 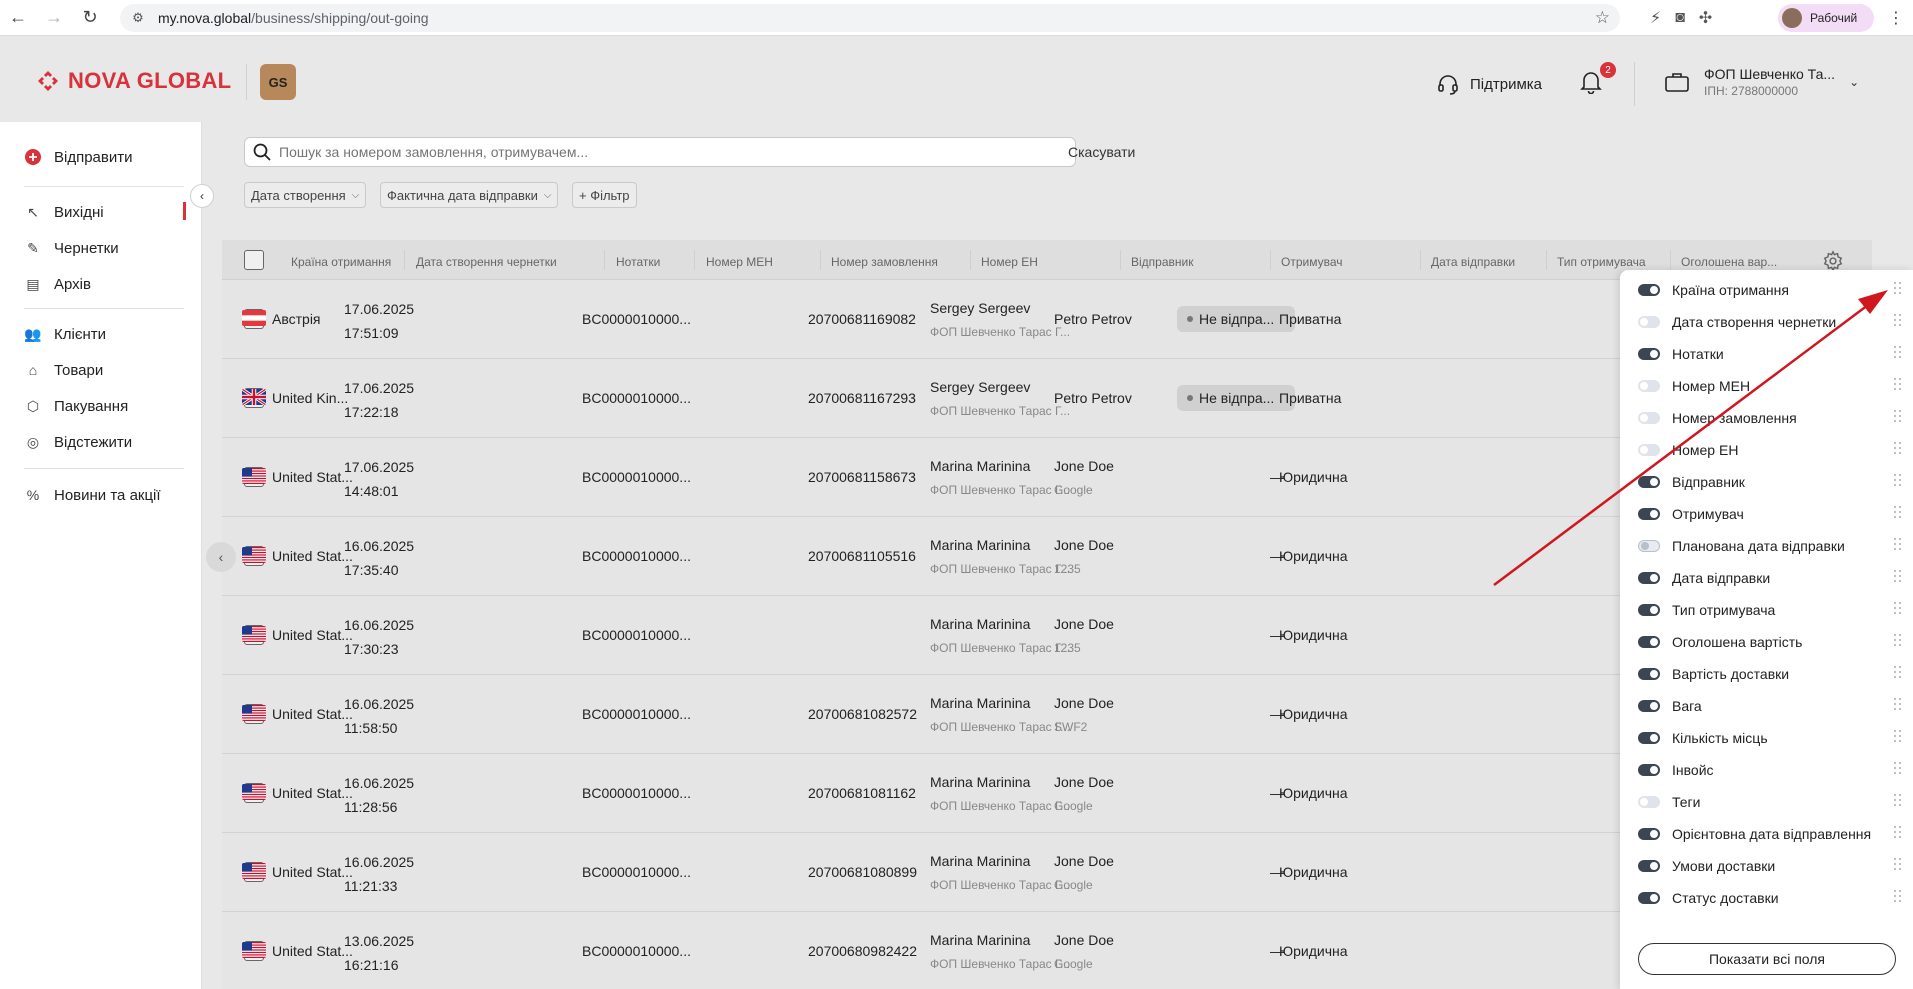 I want to click on column-toggle-item: Теги, so click(x=1773, y=802).